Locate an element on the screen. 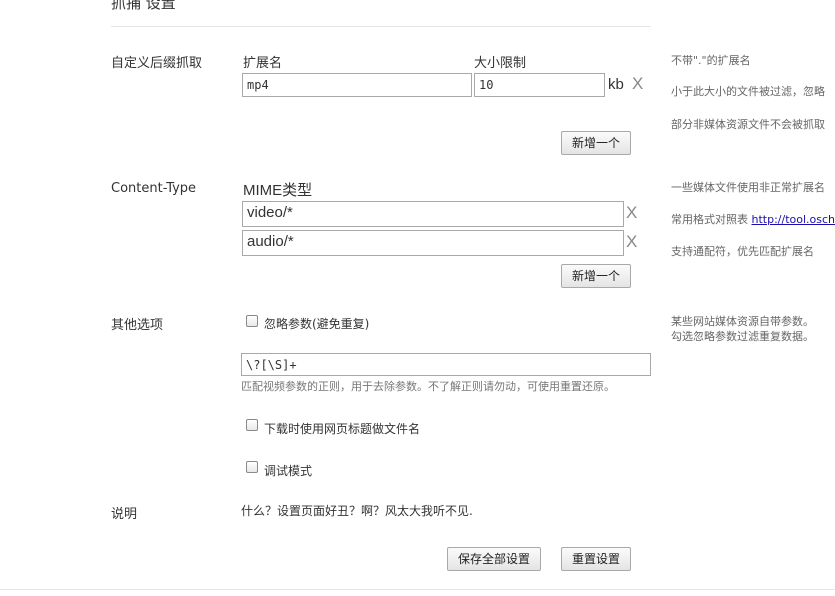  size-limit-input: 10 is located at coordinates (539, 85).